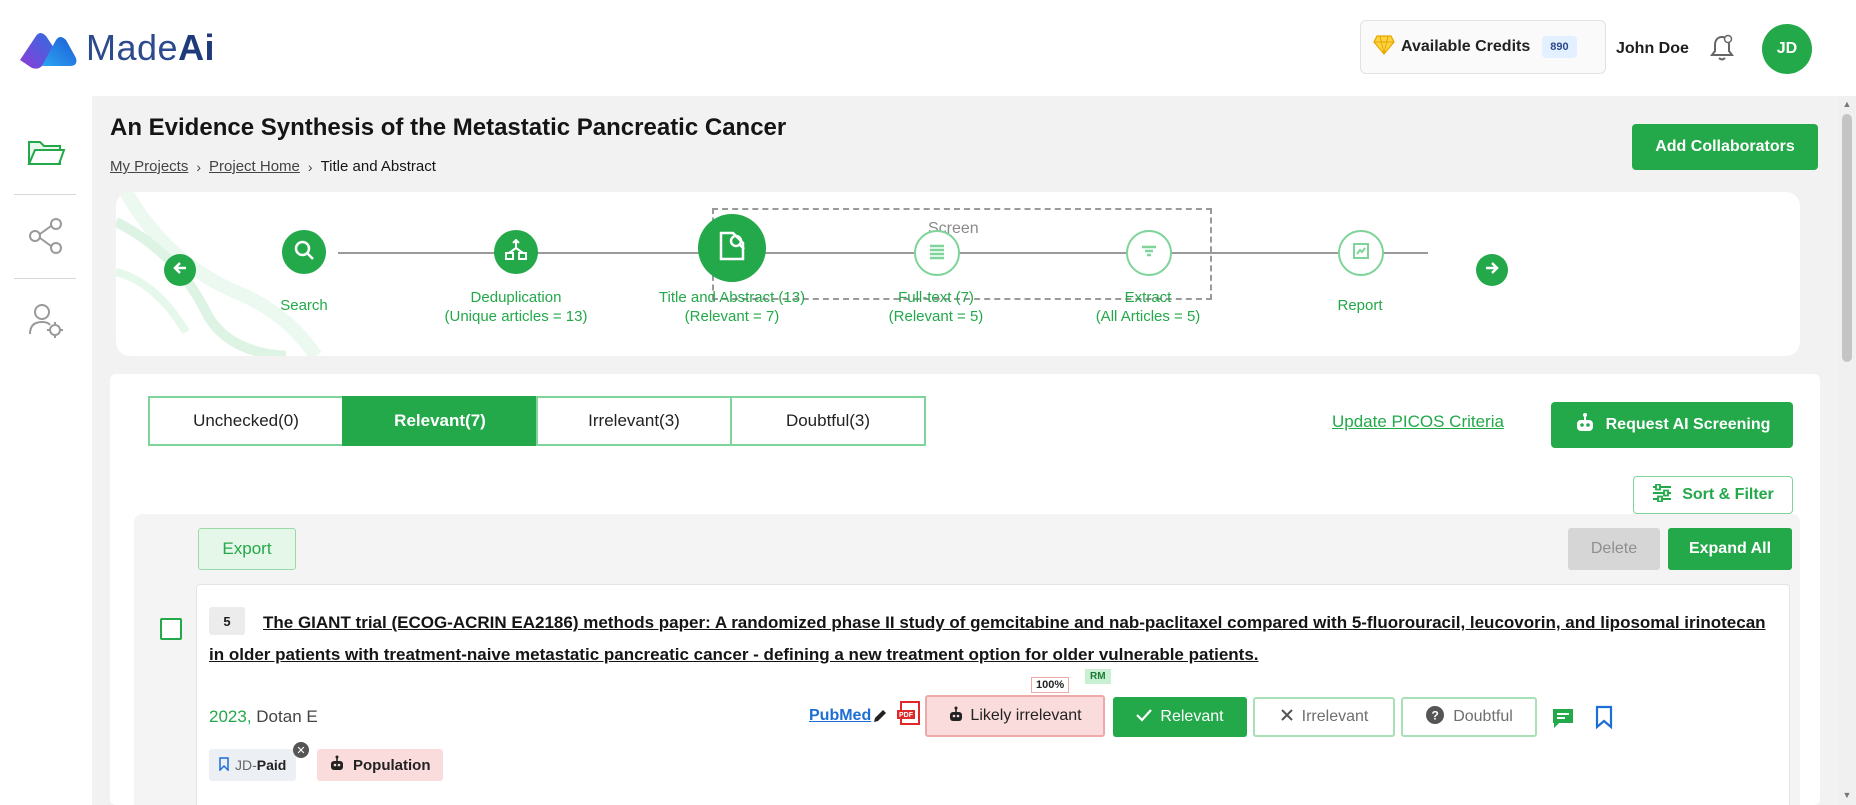  What do you see at coordinates (1847, 238) in the screenshot?
I see `scrollbar-thumb` at bounding box center [1847, 238].